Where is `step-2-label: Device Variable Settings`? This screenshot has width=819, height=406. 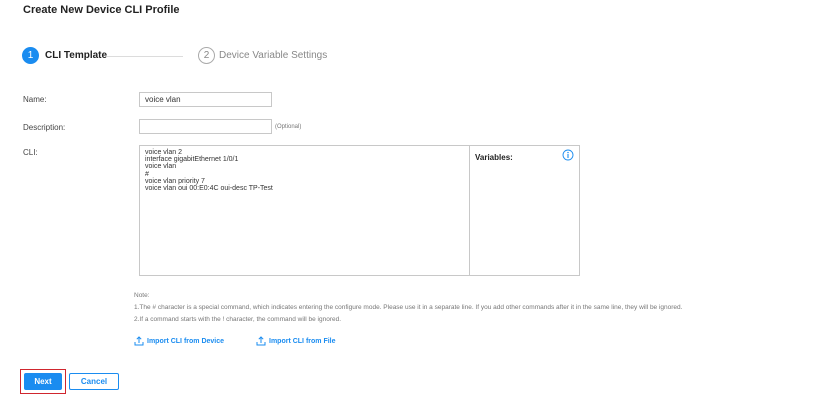
step-2-label: Device Variable Settings is located at coordinates (273, 55).